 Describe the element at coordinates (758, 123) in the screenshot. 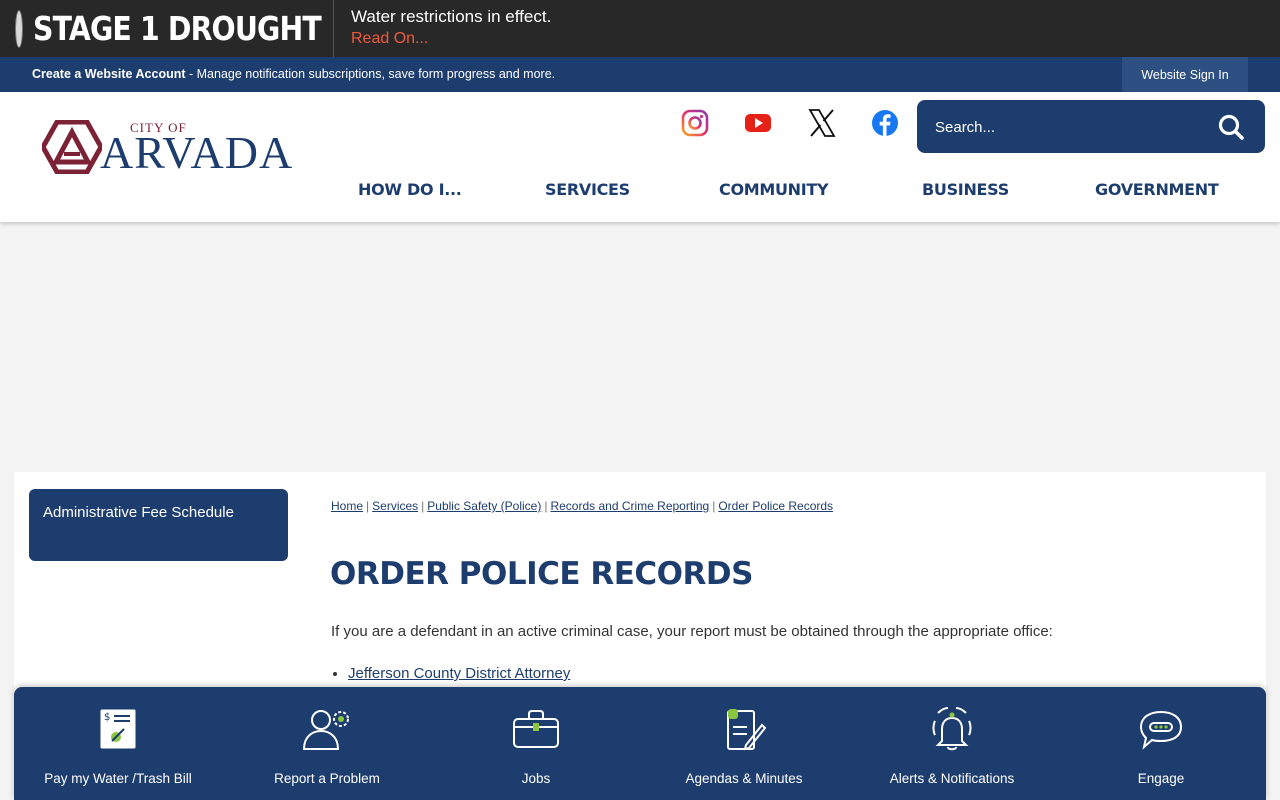

I see `youtube-icon` at that location.